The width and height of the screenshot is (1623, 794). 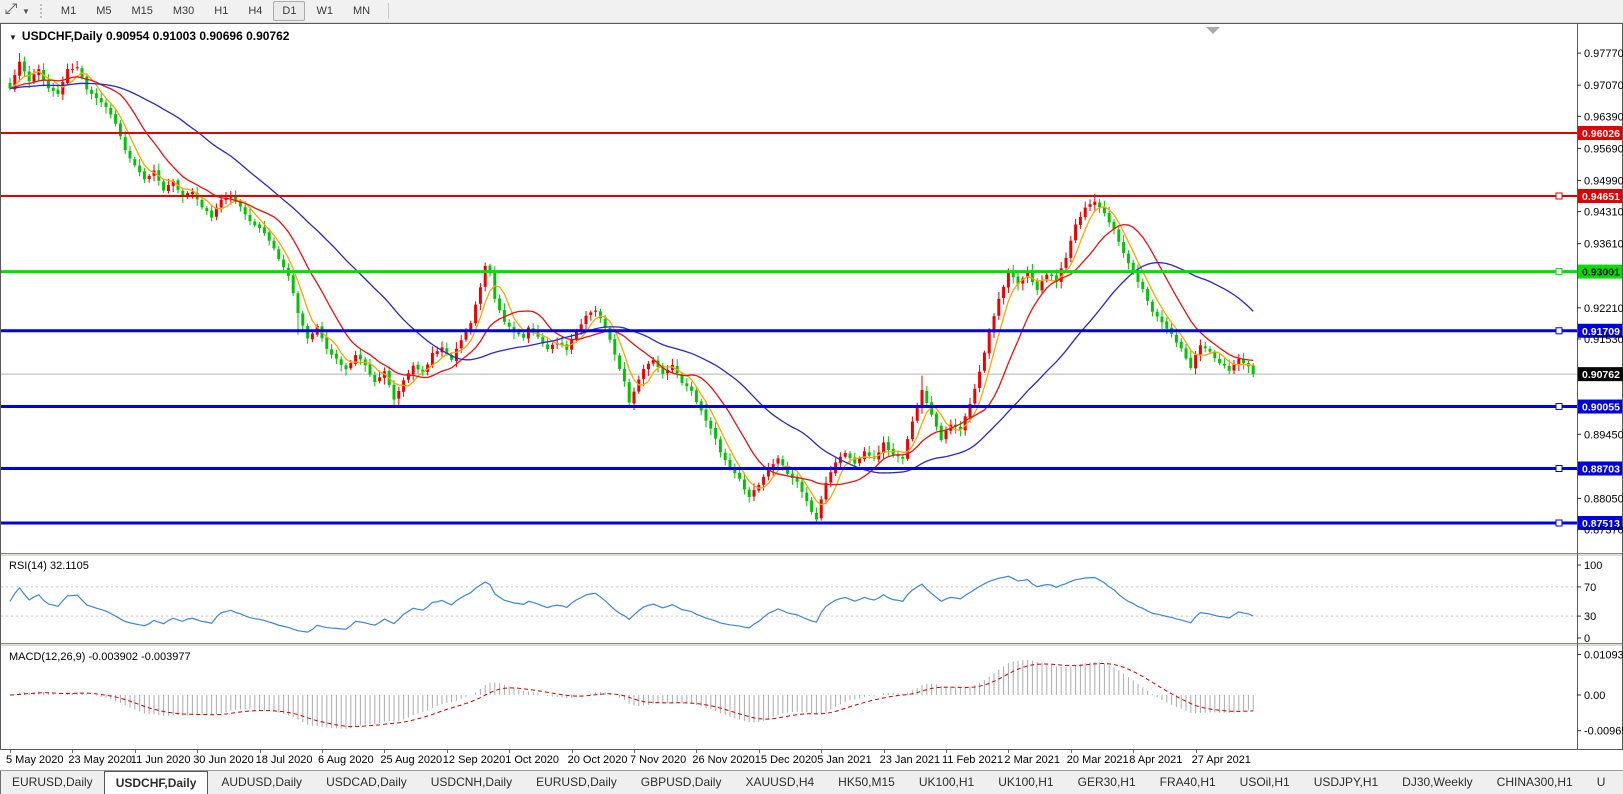 I want to click on price-axis-label: 0.95690, so click(x=1603, y=149).